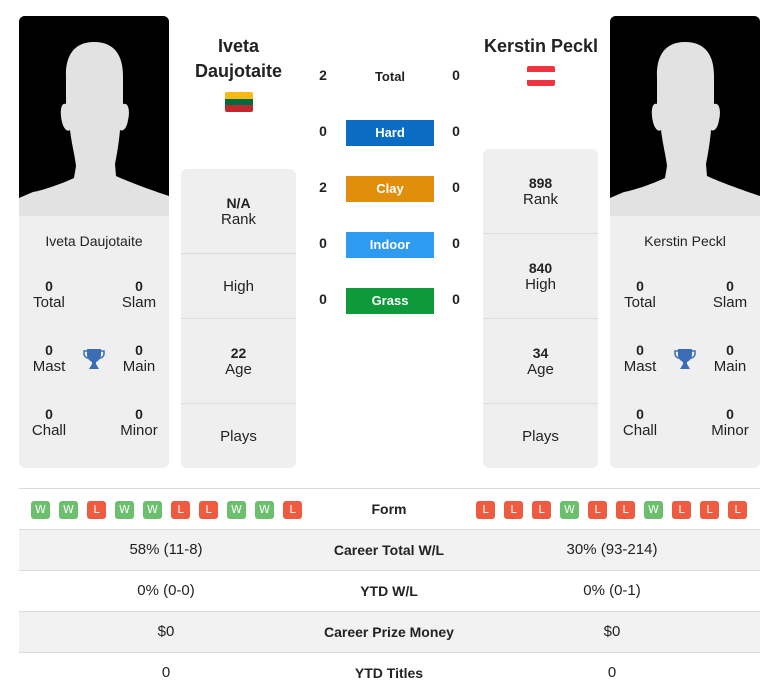 The image size is (779, 699). What do you see at coordinates (390, 133) in the screenshot?
I see `surface-hard-button: Hard` at bounding box center [390, 133].